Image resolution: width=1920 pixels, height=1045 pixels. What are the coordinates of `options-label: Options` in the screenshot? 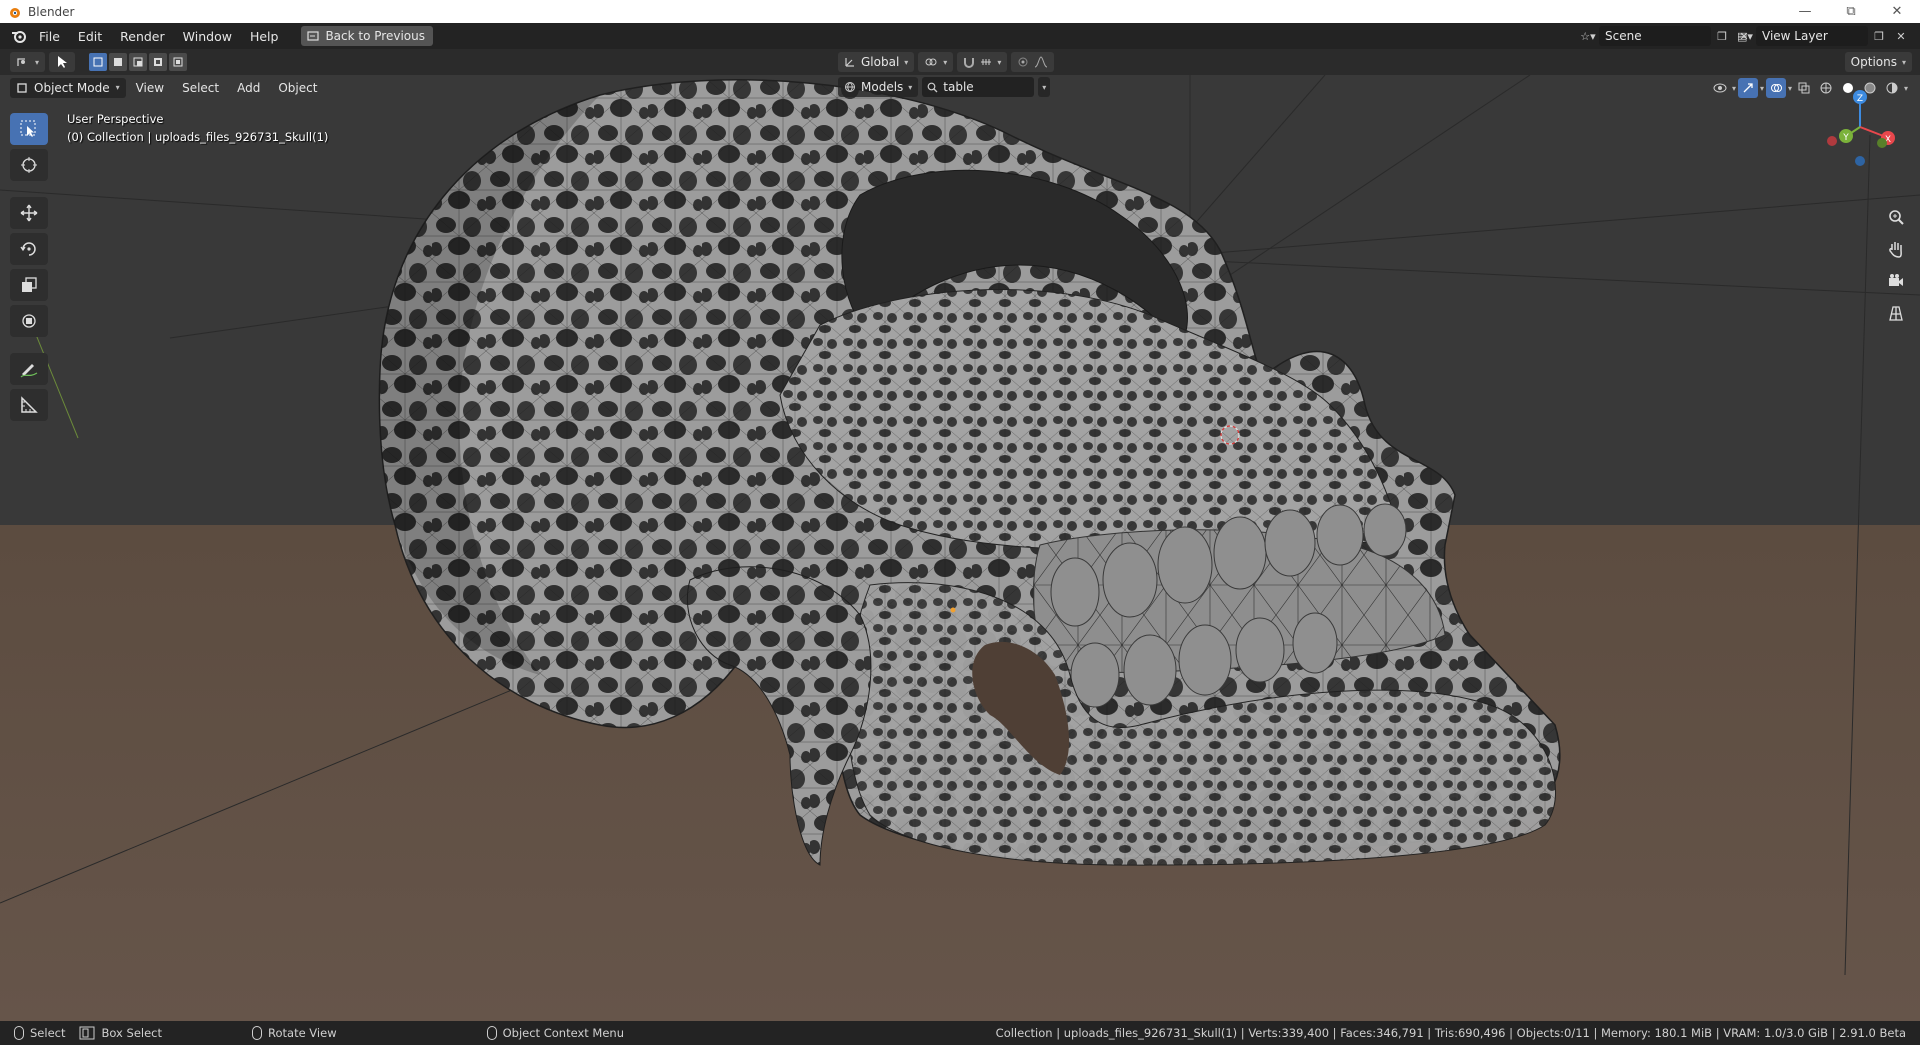 It's located at (1873, 62).